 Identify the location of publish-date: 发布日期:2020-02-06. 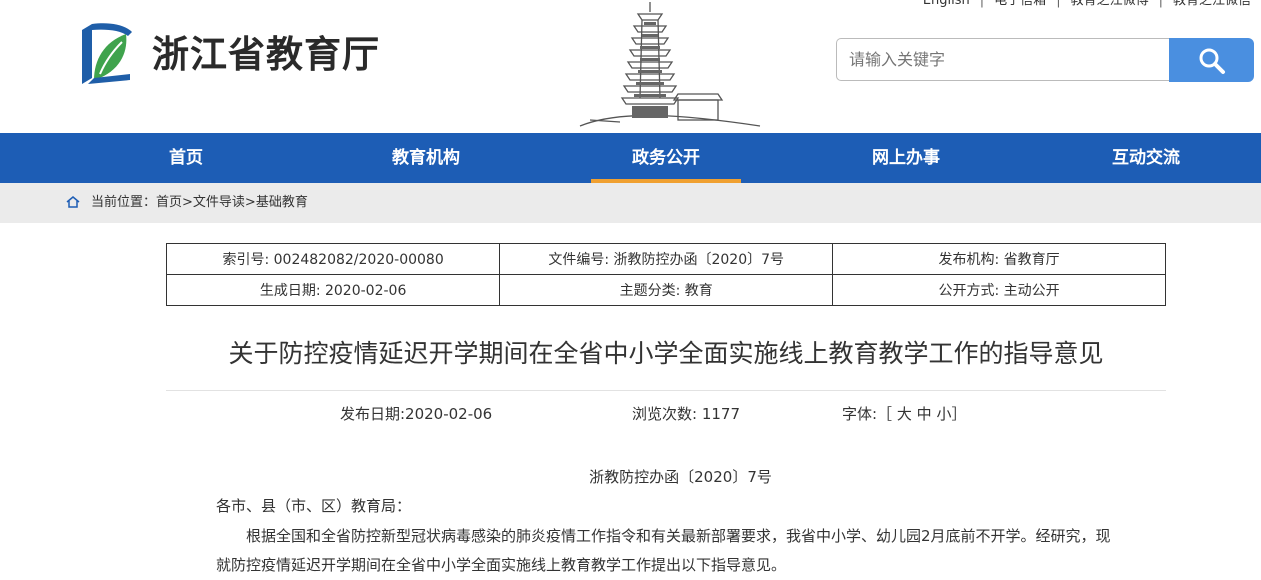
(416, 414).